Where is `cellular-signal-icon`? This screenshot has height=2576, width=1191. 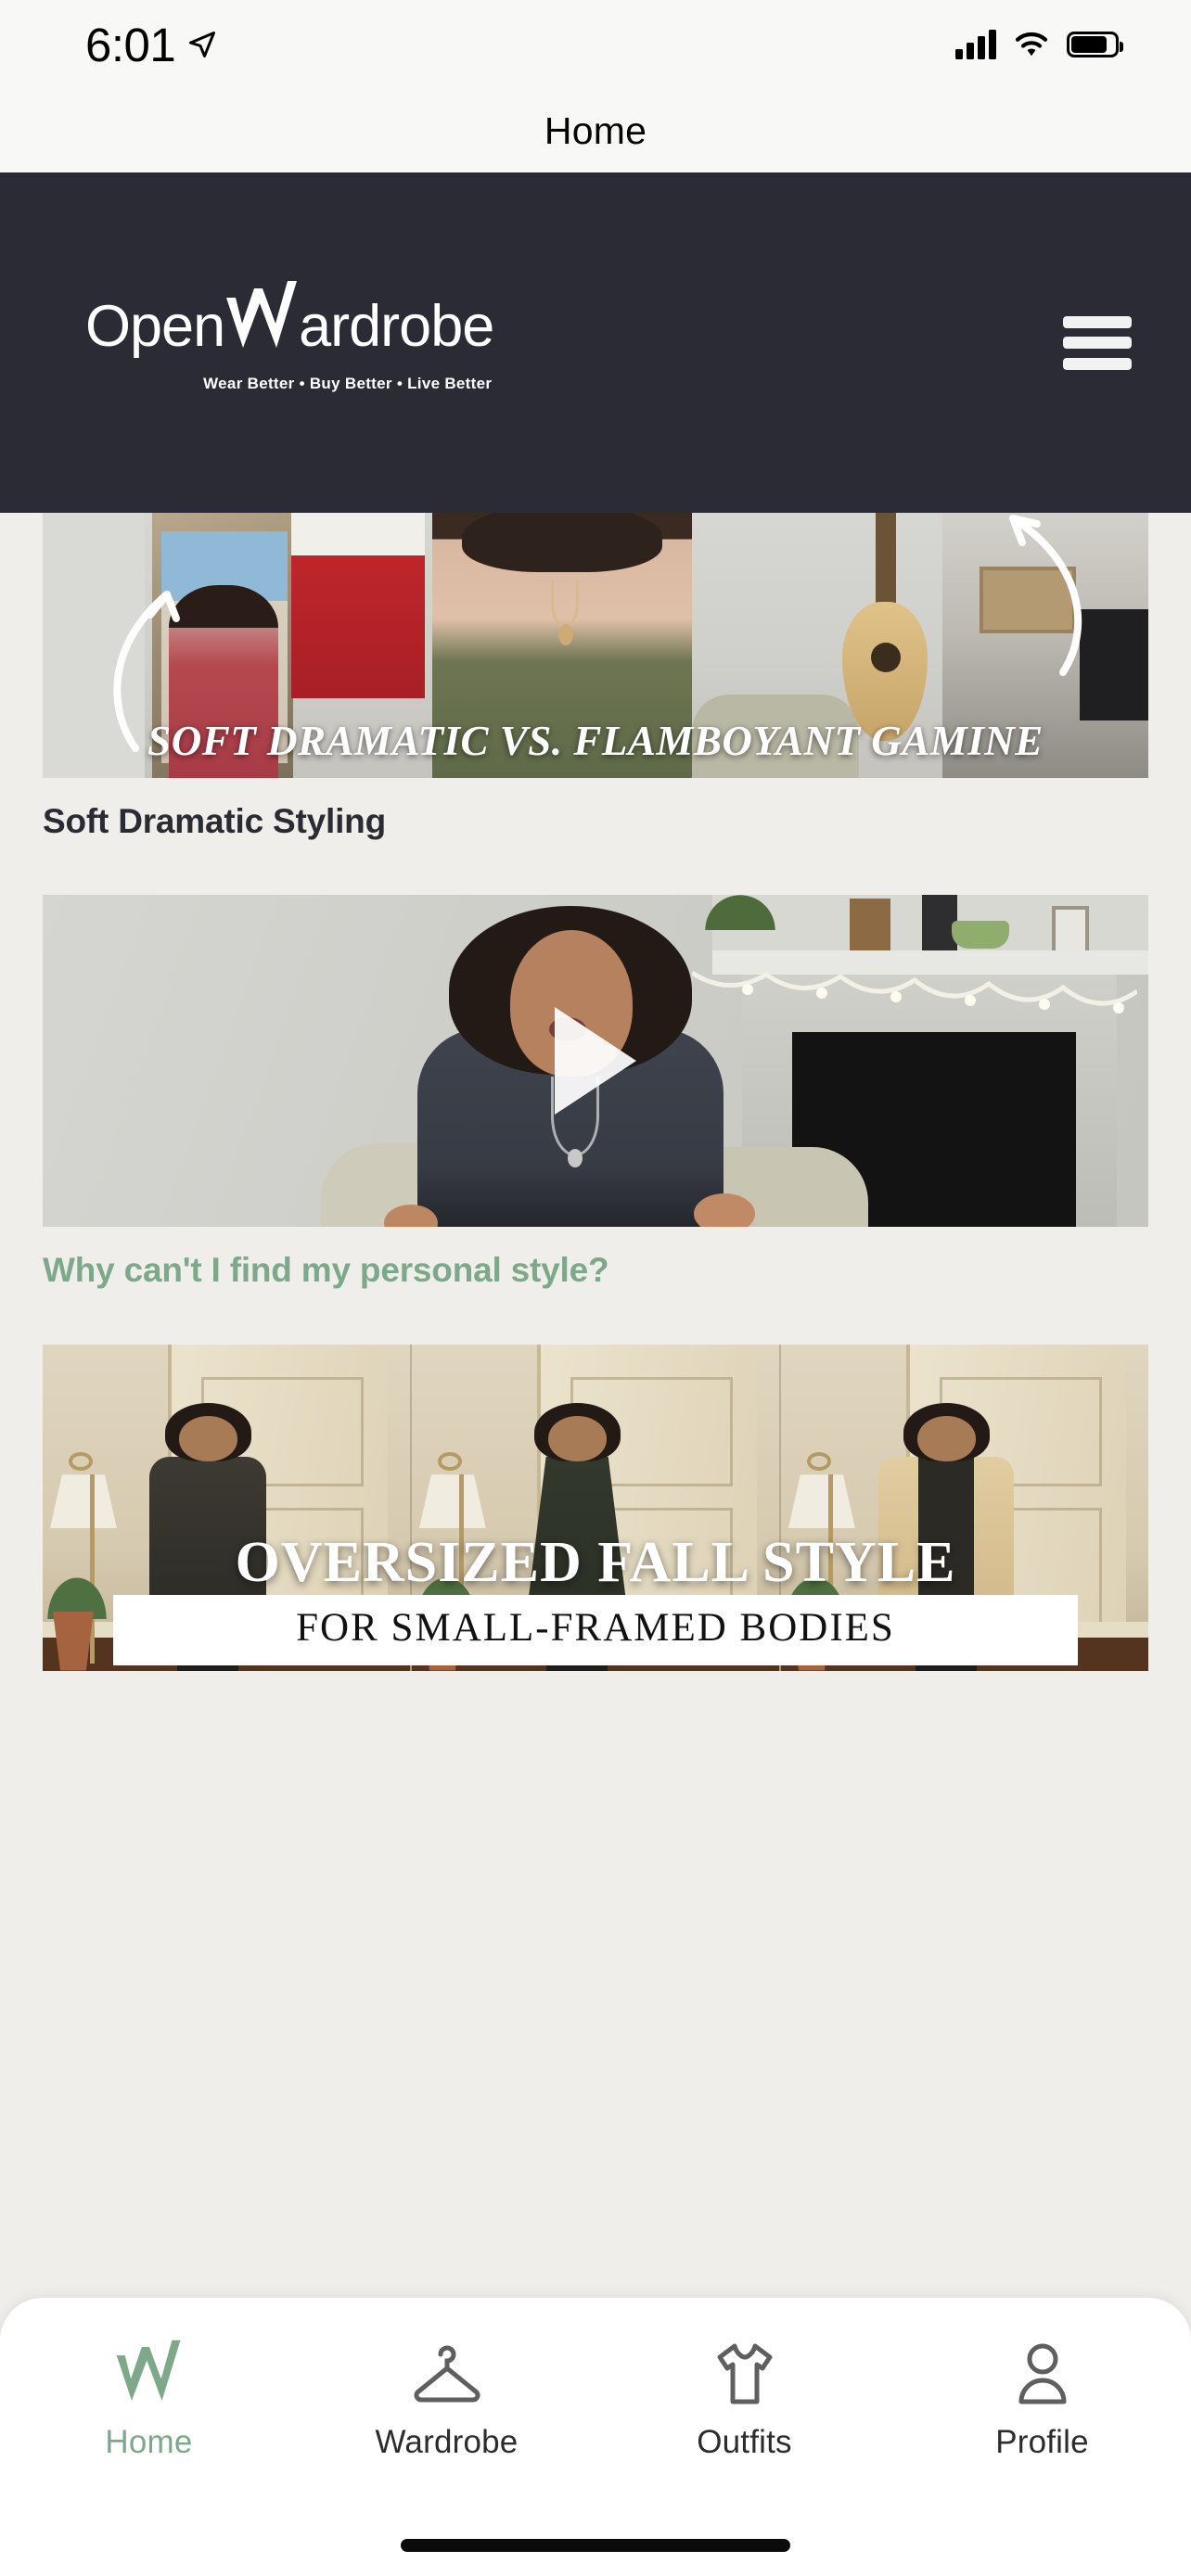 cellular-signal-icon is located at coordinates (975, 45).